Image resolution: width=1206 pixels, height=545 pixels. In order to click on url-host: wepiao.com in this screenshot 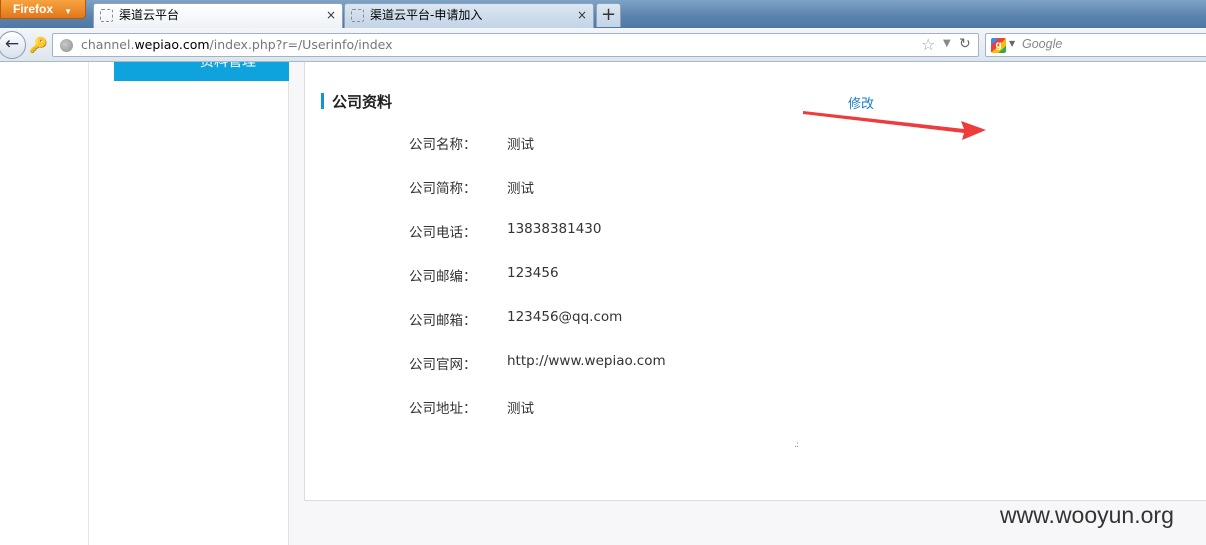, I will do `click(172, 44)`.